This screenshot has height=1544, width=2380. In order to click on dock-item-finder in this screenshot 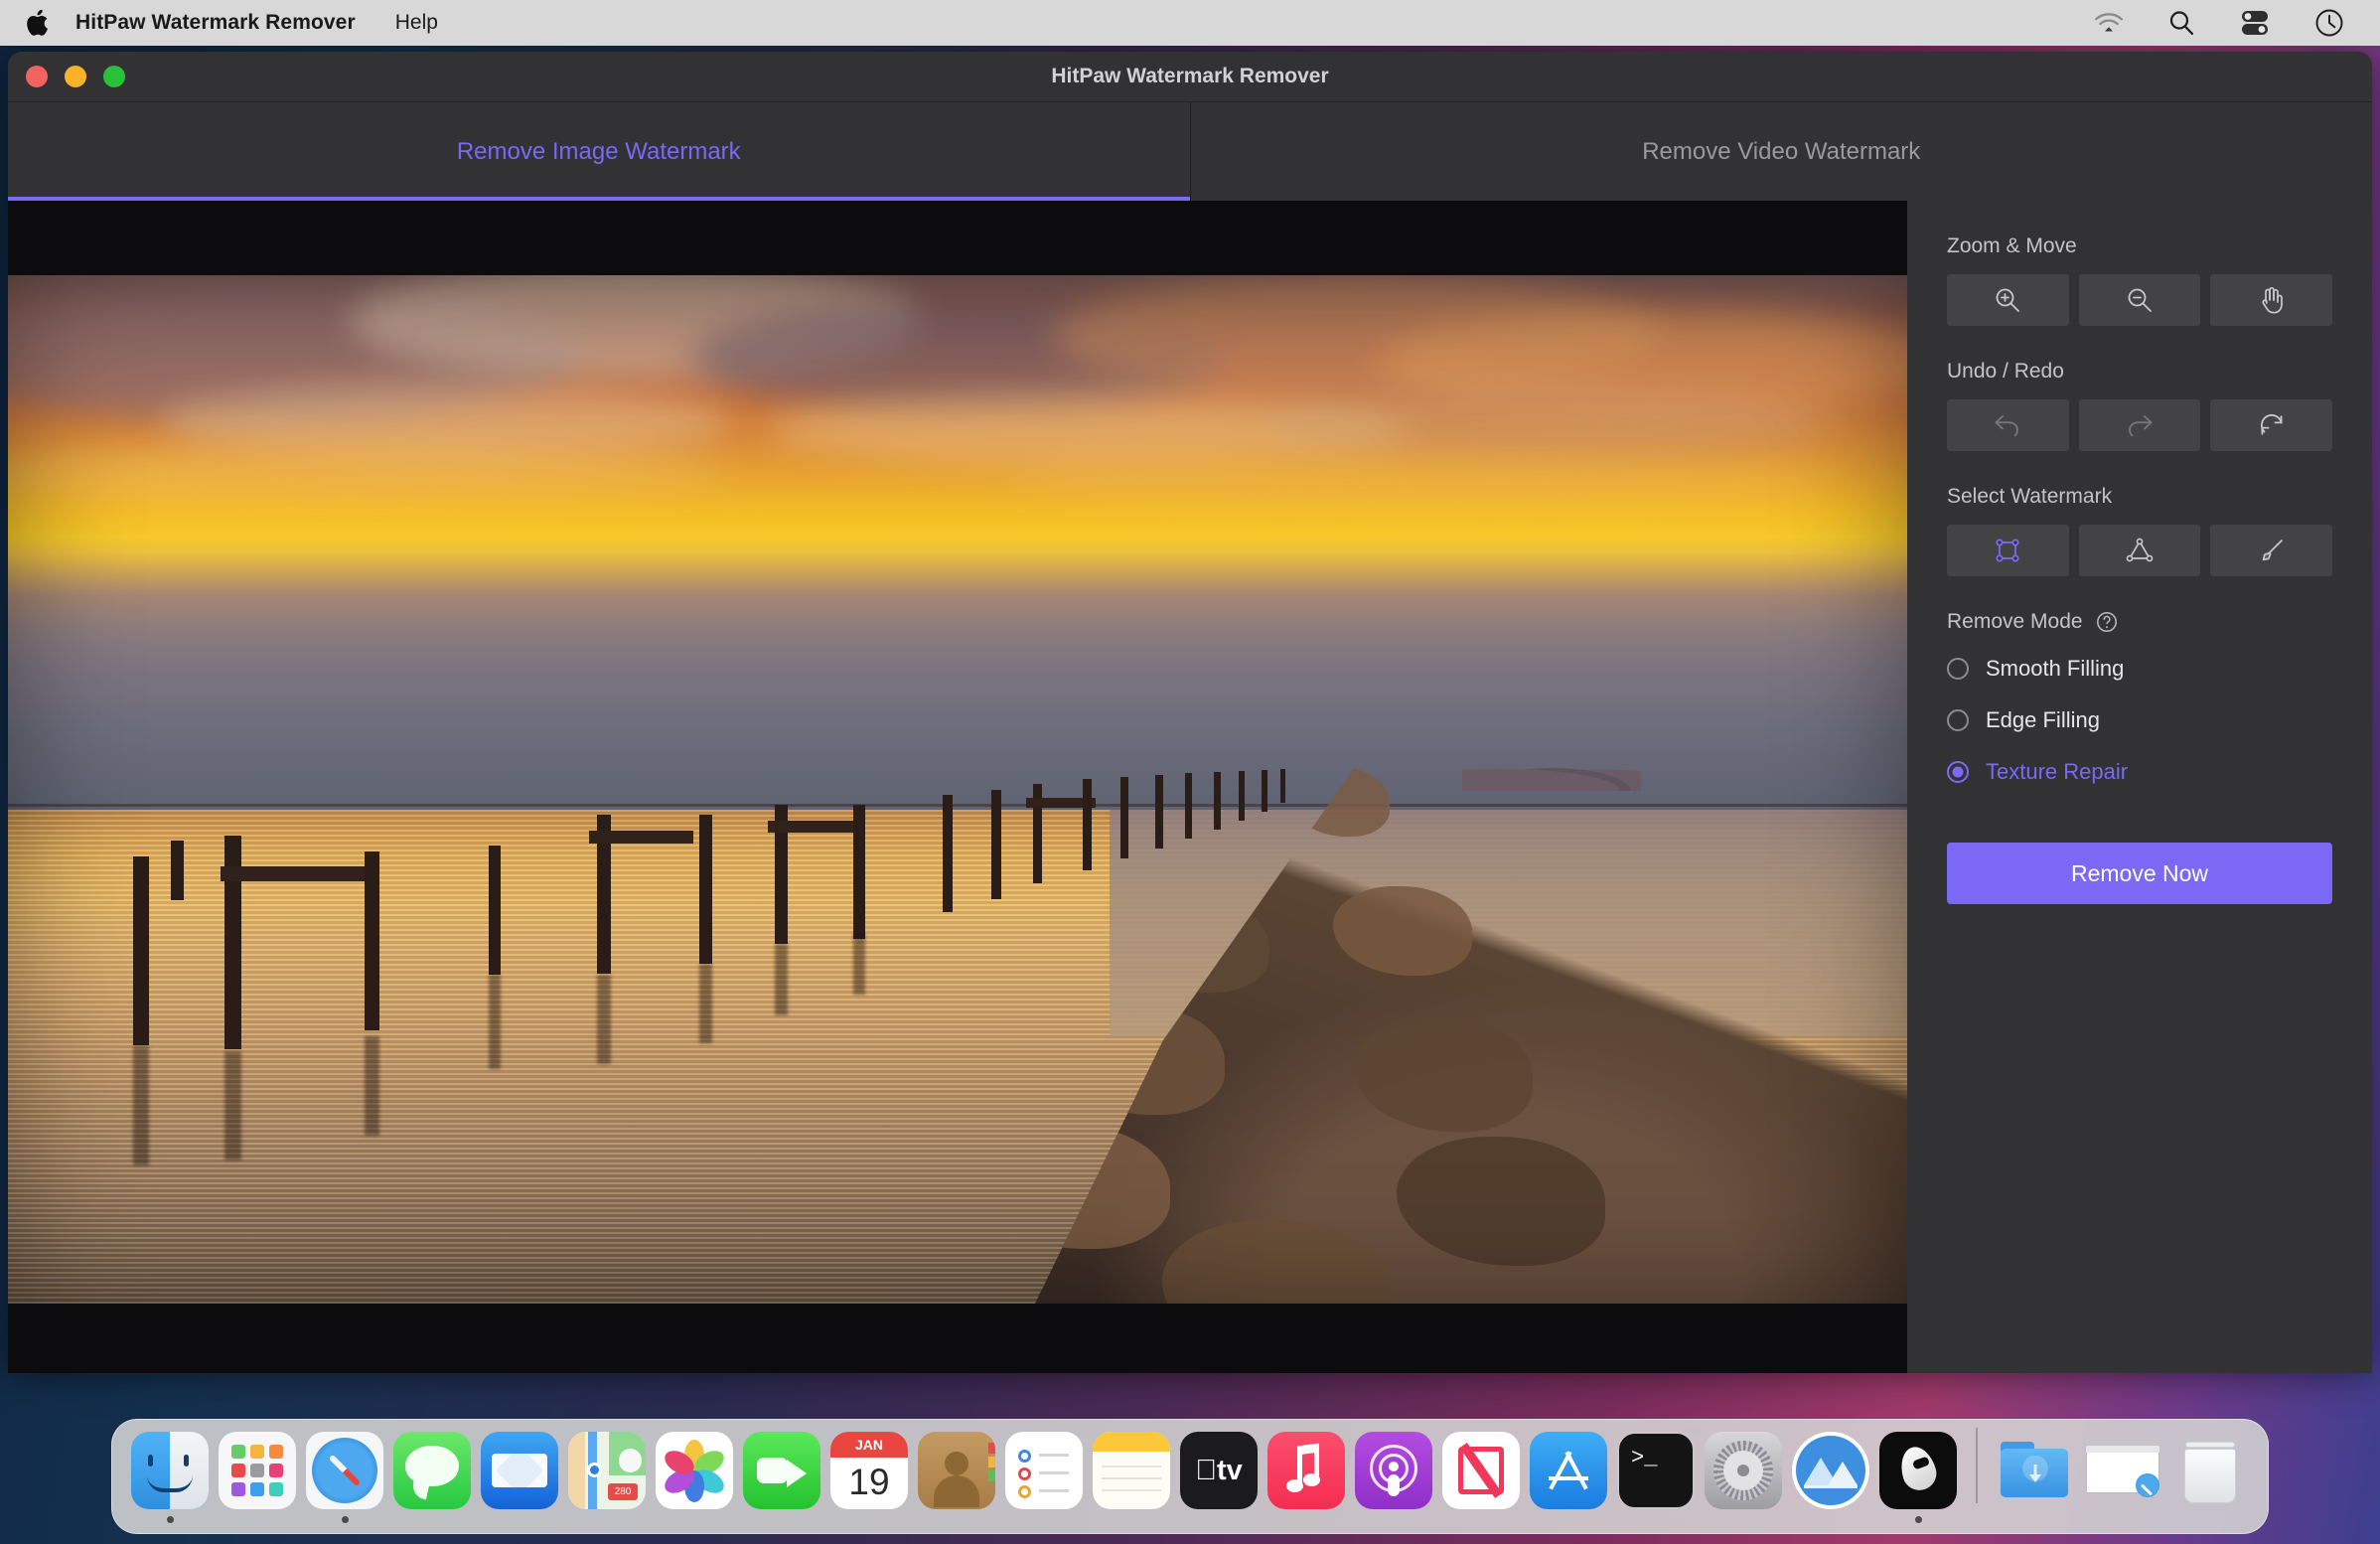, I will do `click(170, 1477)`.